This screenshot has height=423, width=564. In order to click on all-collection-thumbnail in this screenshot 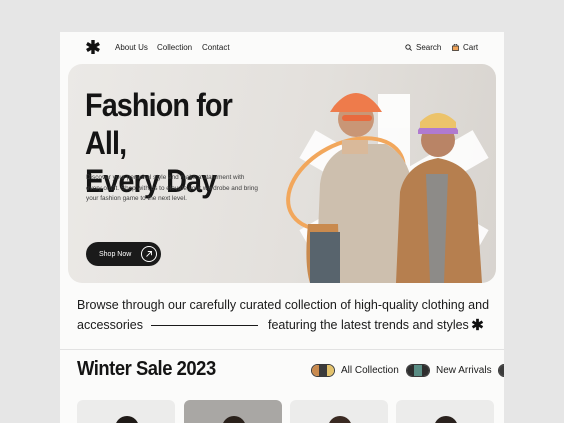, I will do `click(323, 370)`.